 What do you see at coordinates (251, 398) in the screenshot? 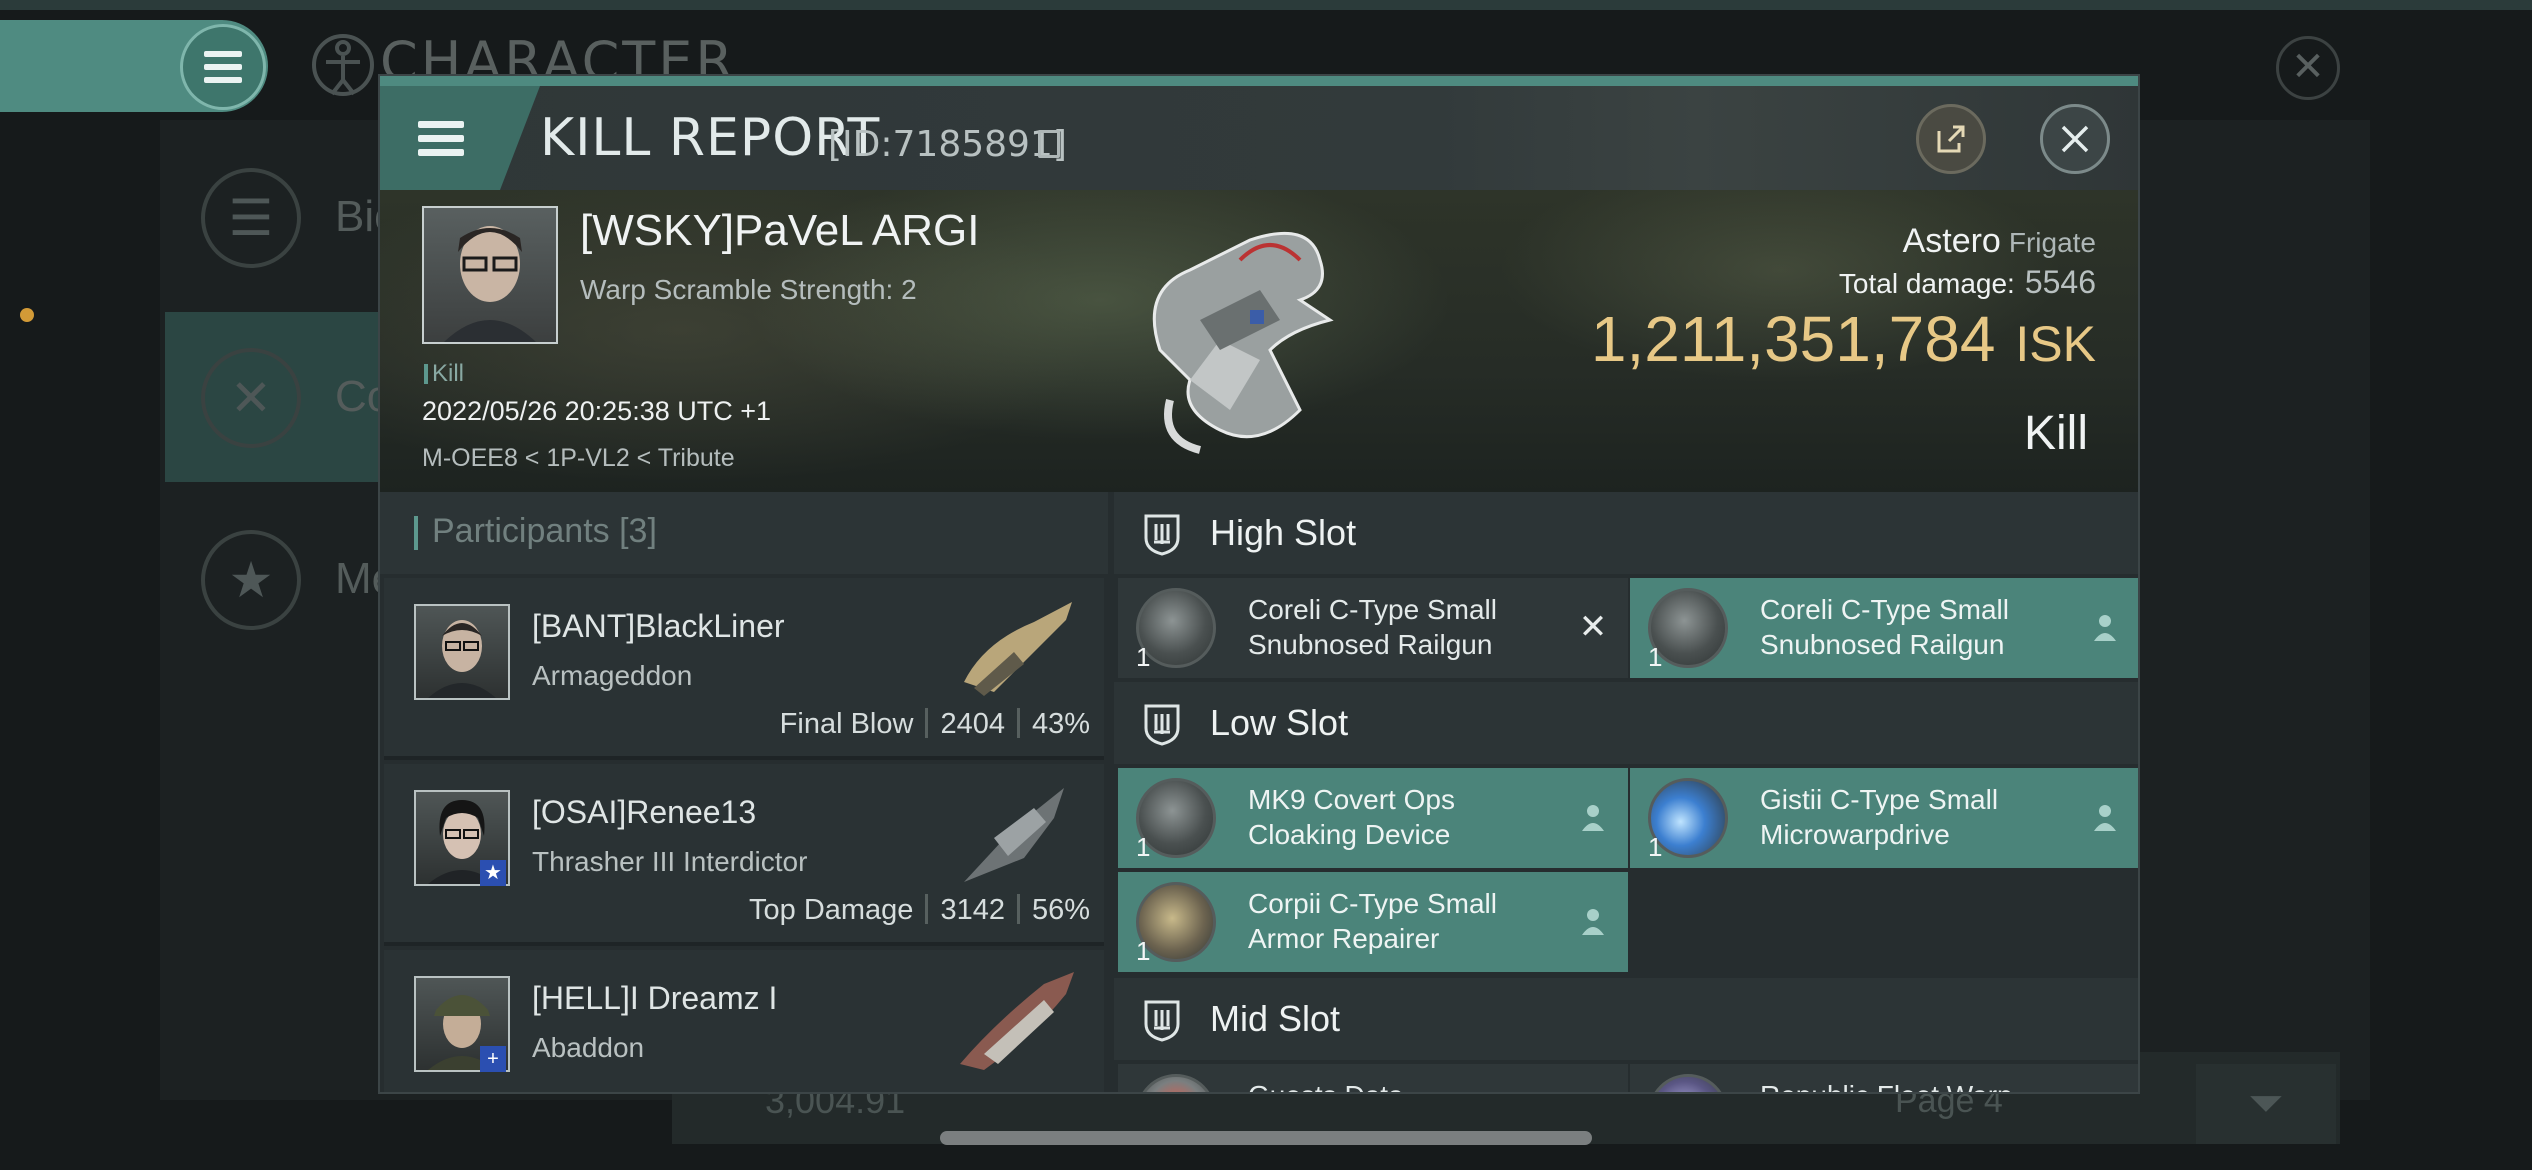
I see `crossed-swords-icon: ✕` at bounding box center [251, 398].